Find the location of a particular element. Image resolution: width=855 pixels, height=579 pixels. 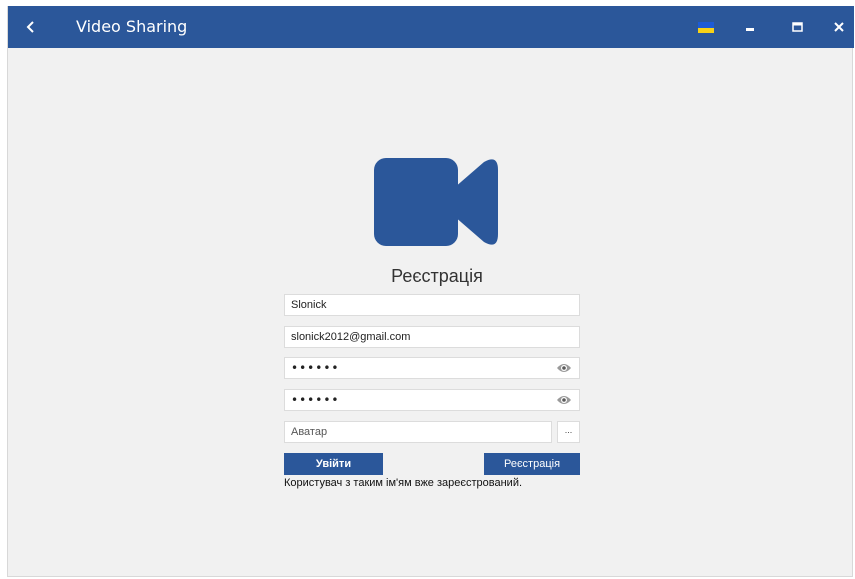

username-field is located at coordinates (432, 305).